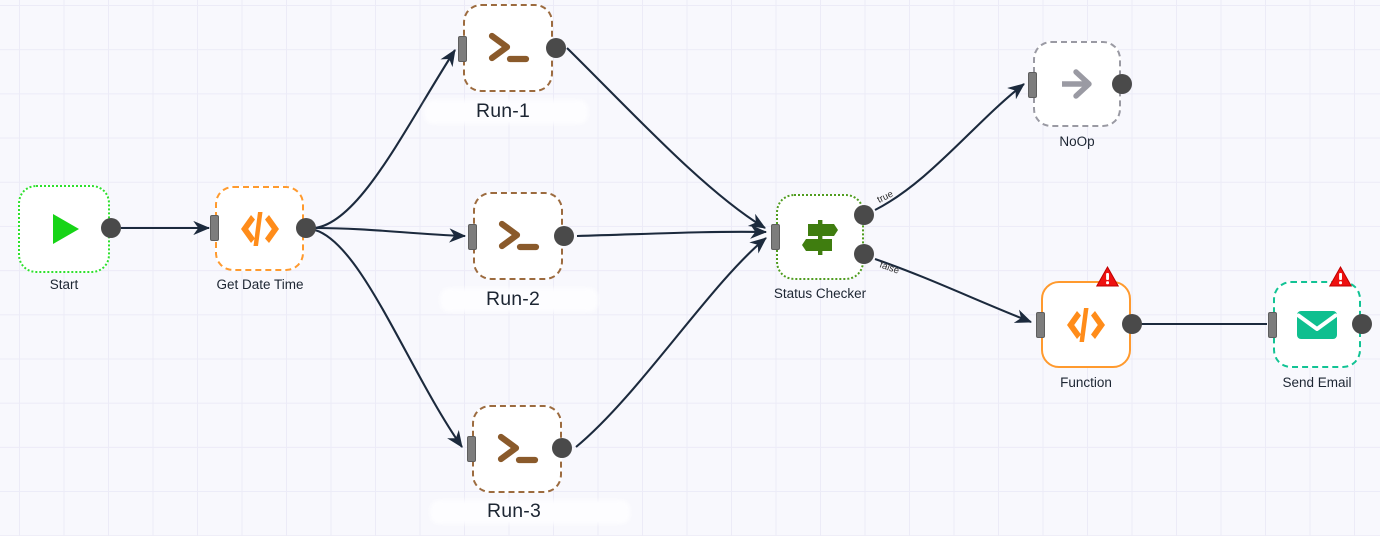 This screenshot has width=1380, height=536. Describe the element at coordinates (306, 228) in the screenshot. I see `get-date-time-output-port` at that location.